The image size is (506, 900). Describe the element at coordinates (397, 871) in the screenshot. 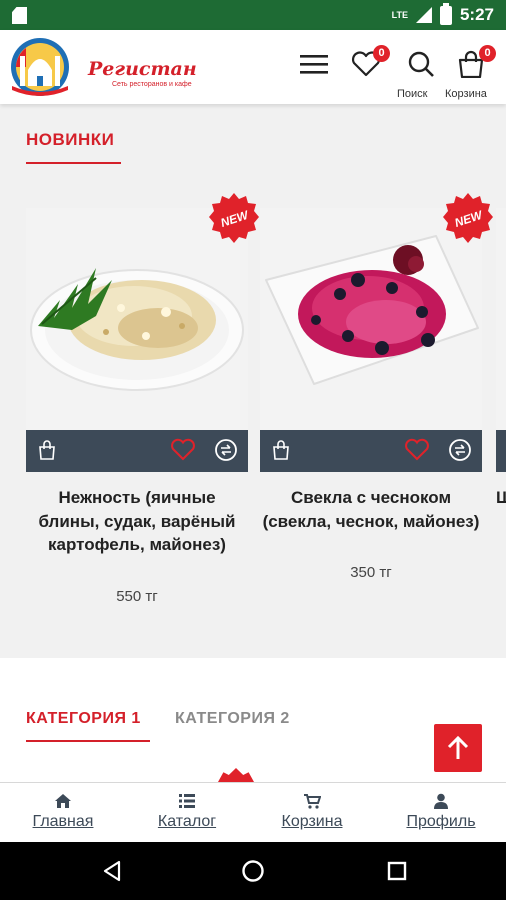

I see `recents-icon` at that location.